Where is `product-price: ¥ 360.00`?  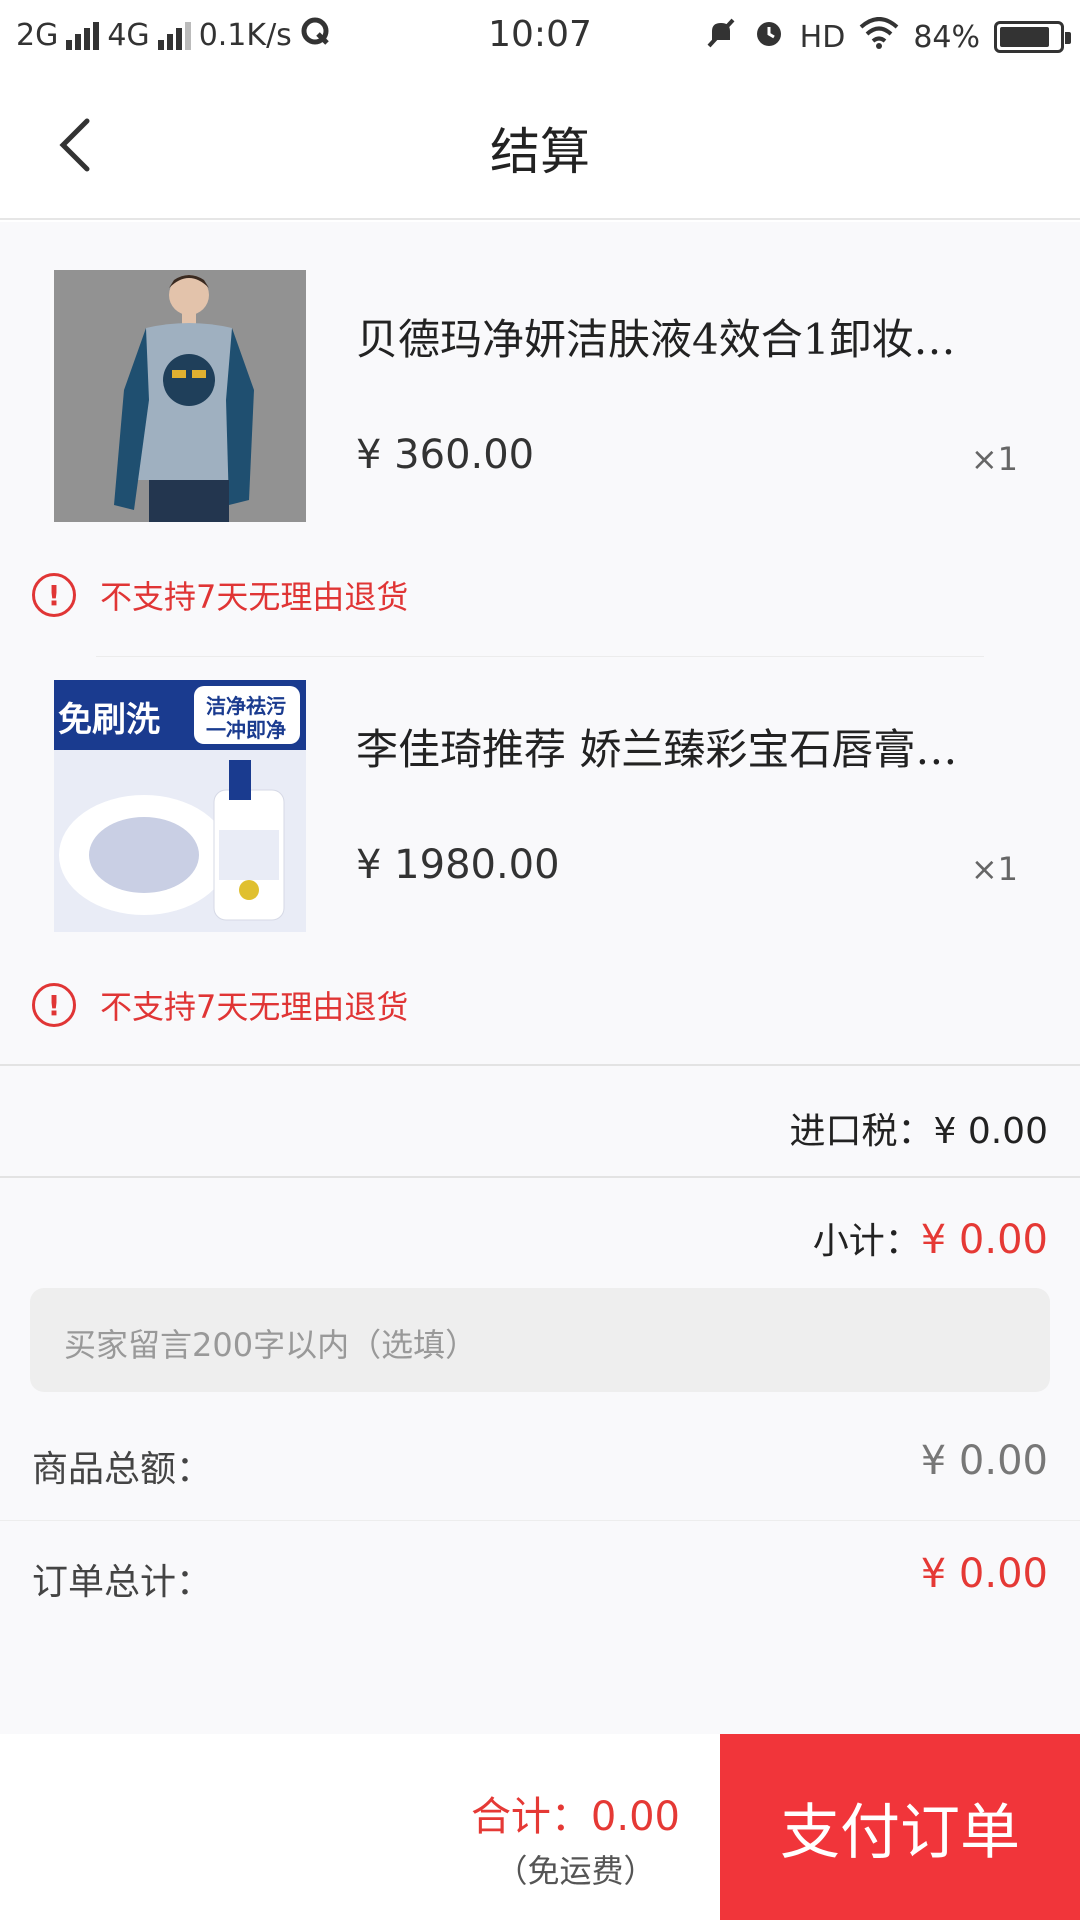 product-price: ¥ 360.00 is located at coordinates (445, 455).